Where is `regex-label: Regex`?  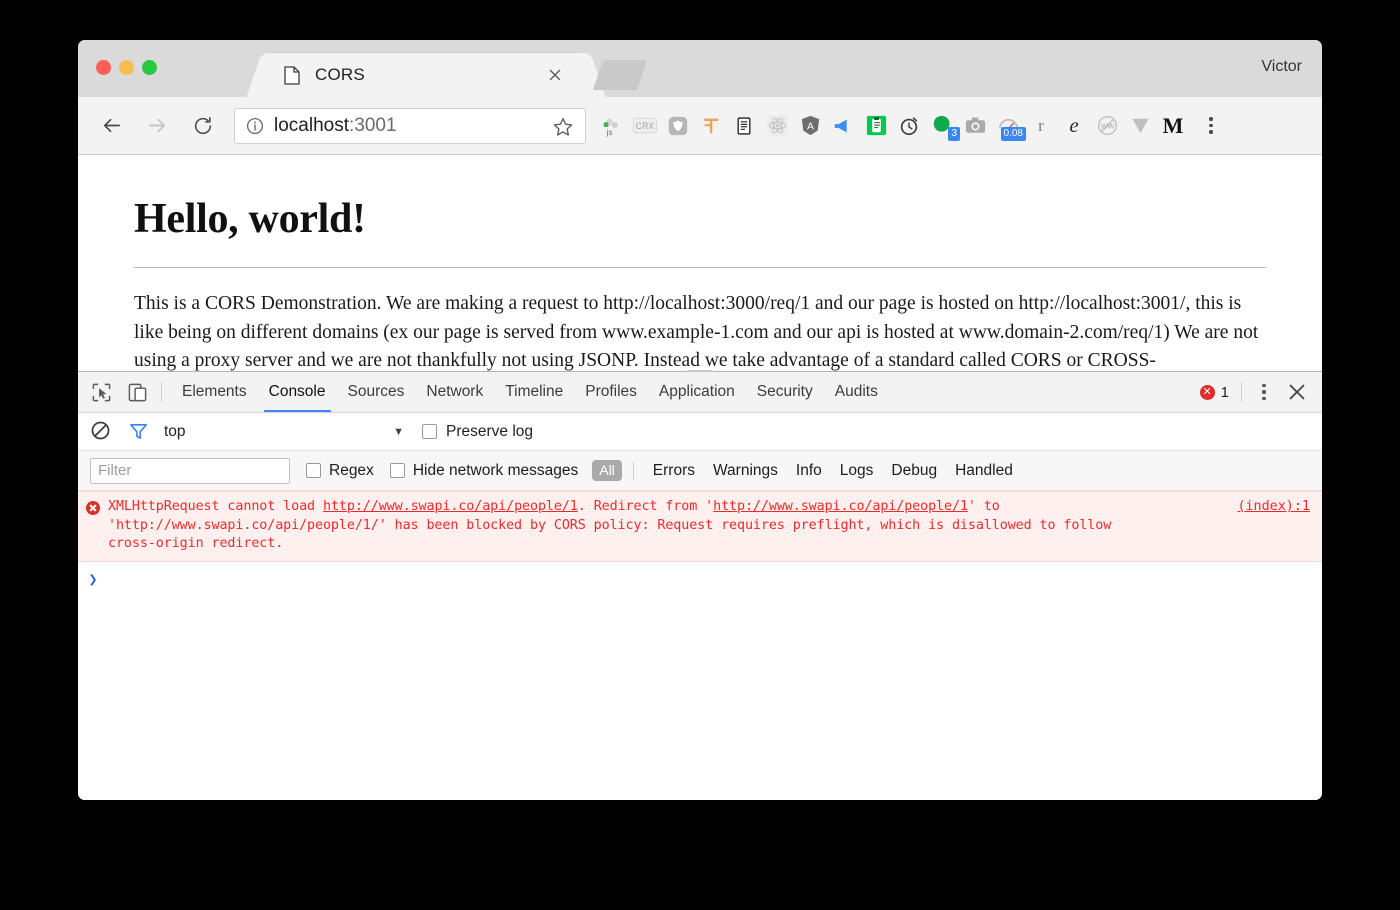
regex-label: Regex is located at coordinates (351, 470).